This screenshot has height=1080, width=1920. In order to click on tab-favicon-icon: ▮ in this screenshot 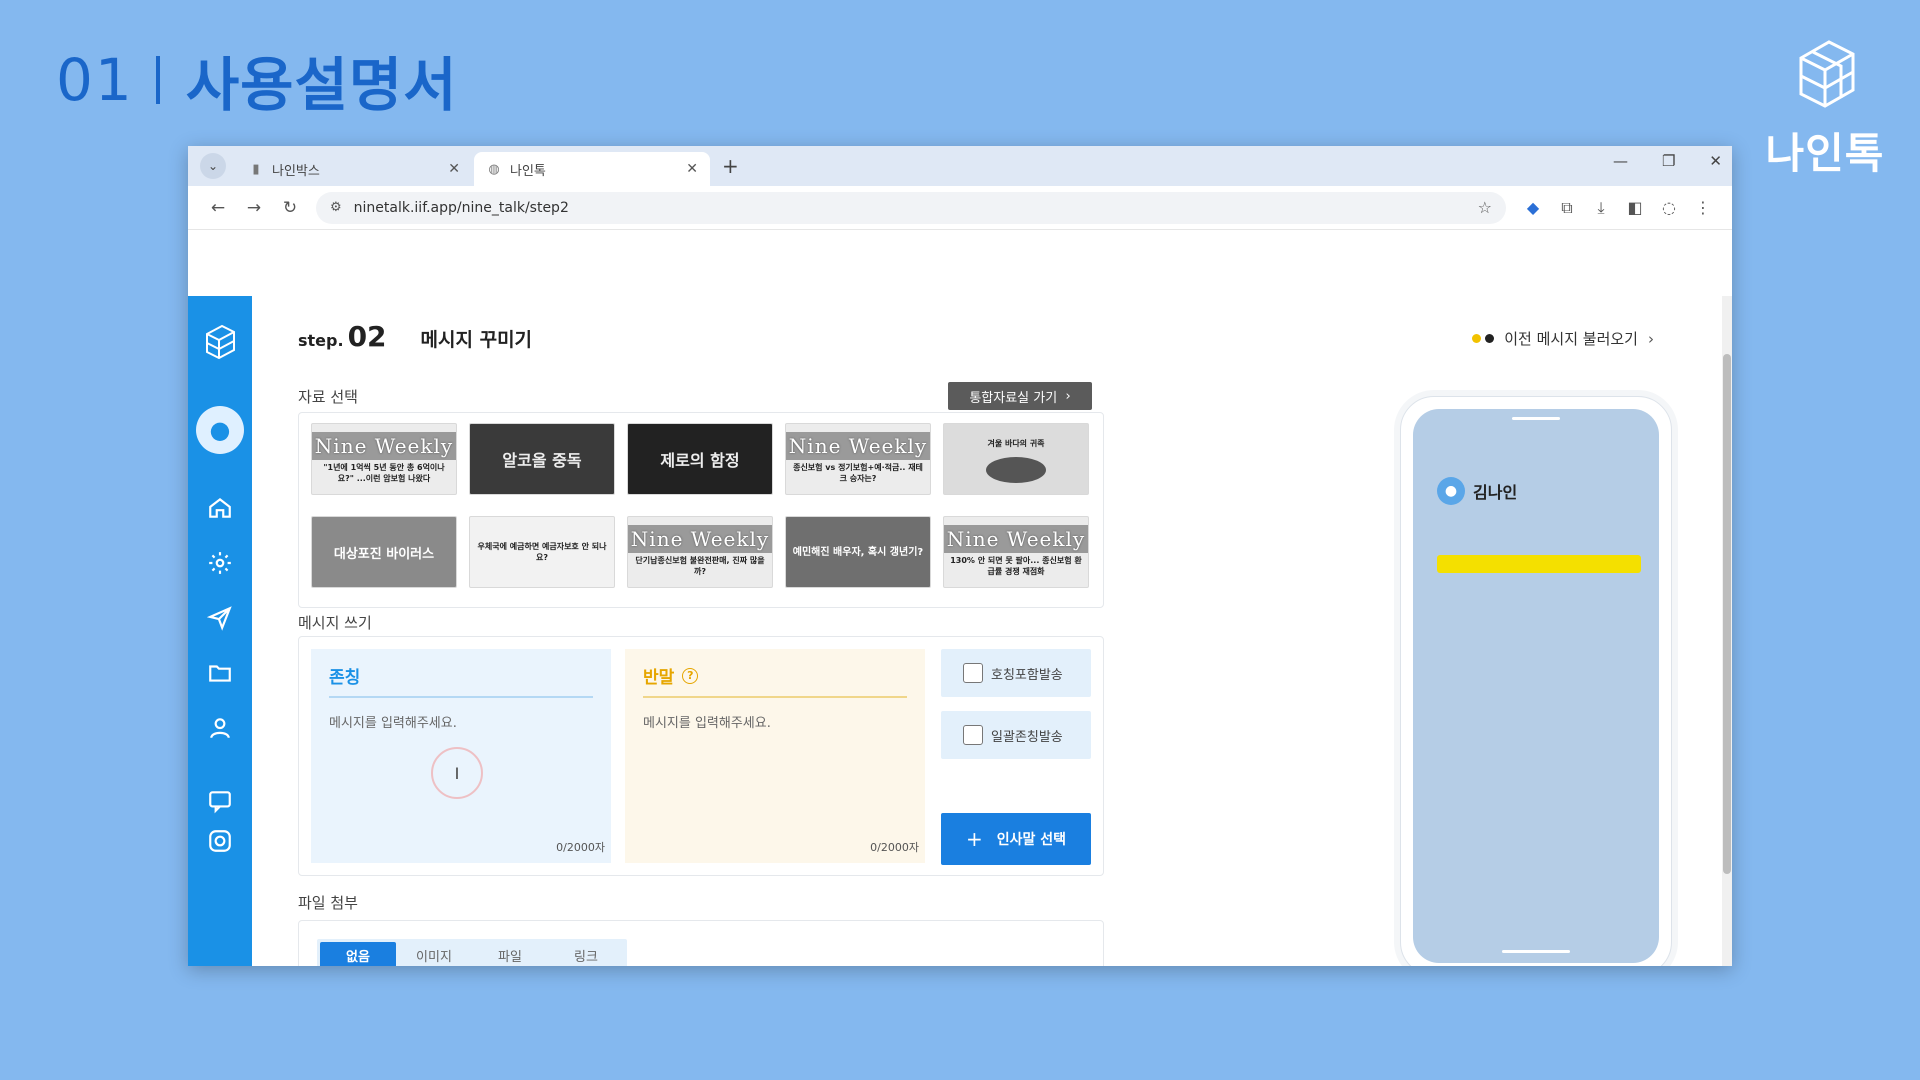, I will do `click(256, 169)`.